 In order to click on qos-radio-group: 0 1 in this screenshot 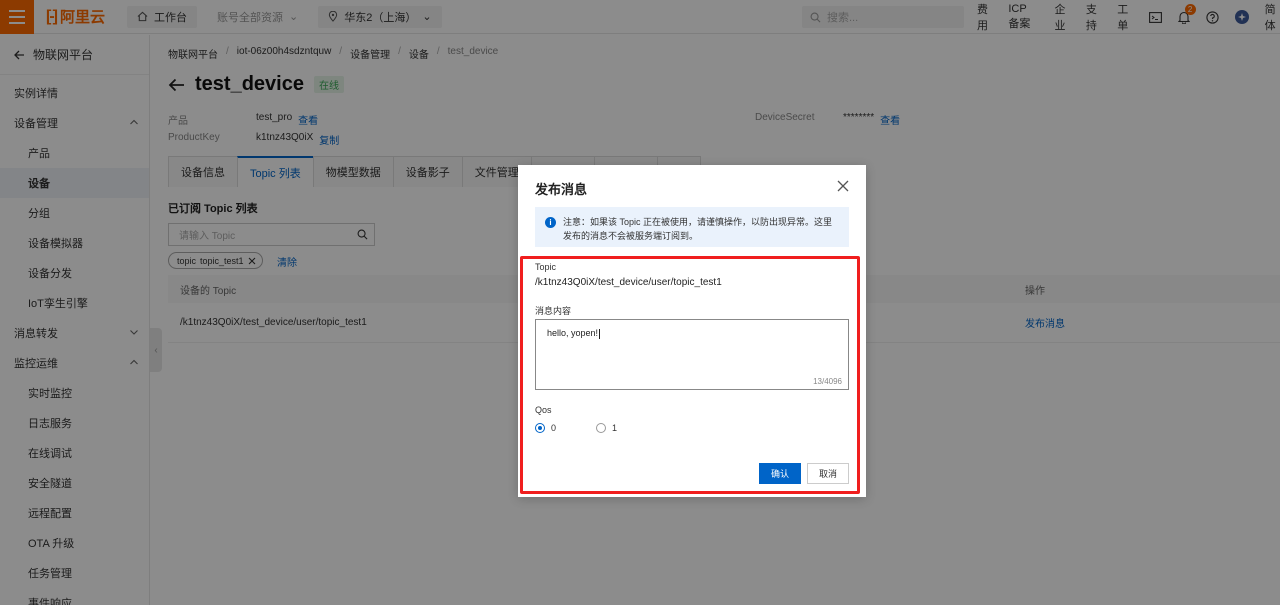, I will do `click(576, 428)`.